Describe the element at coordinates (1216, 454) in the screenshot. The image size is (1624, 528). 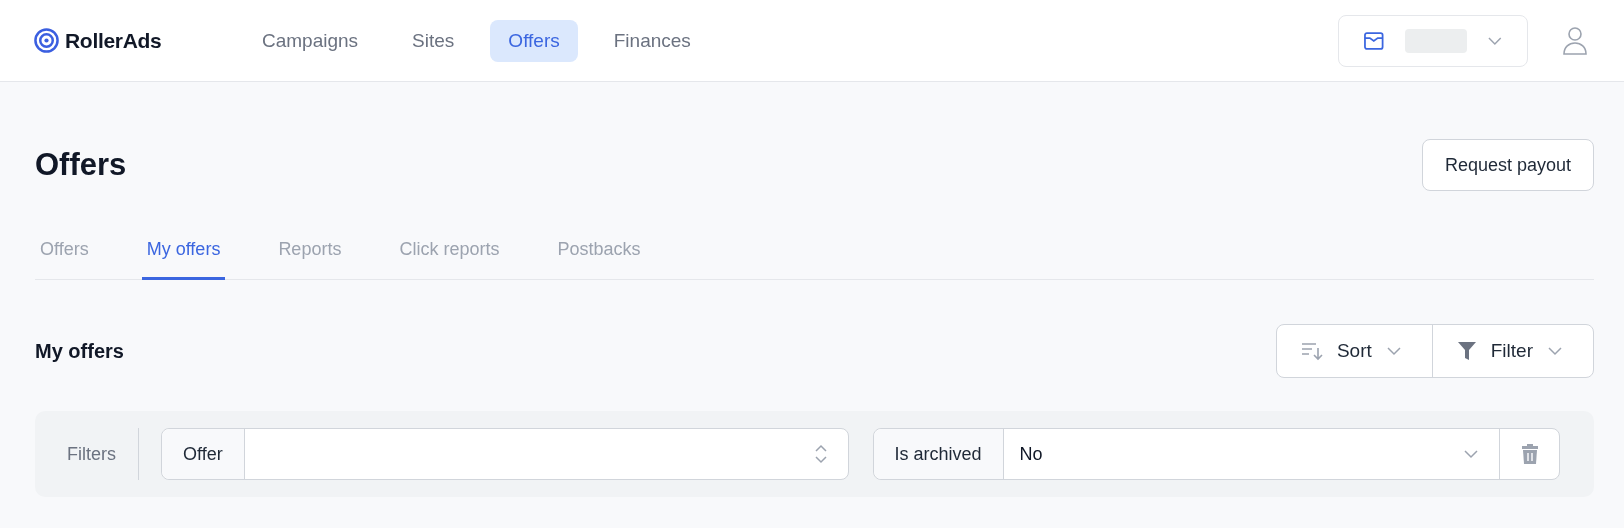
I see `filter-field: Is archived No` at that location.